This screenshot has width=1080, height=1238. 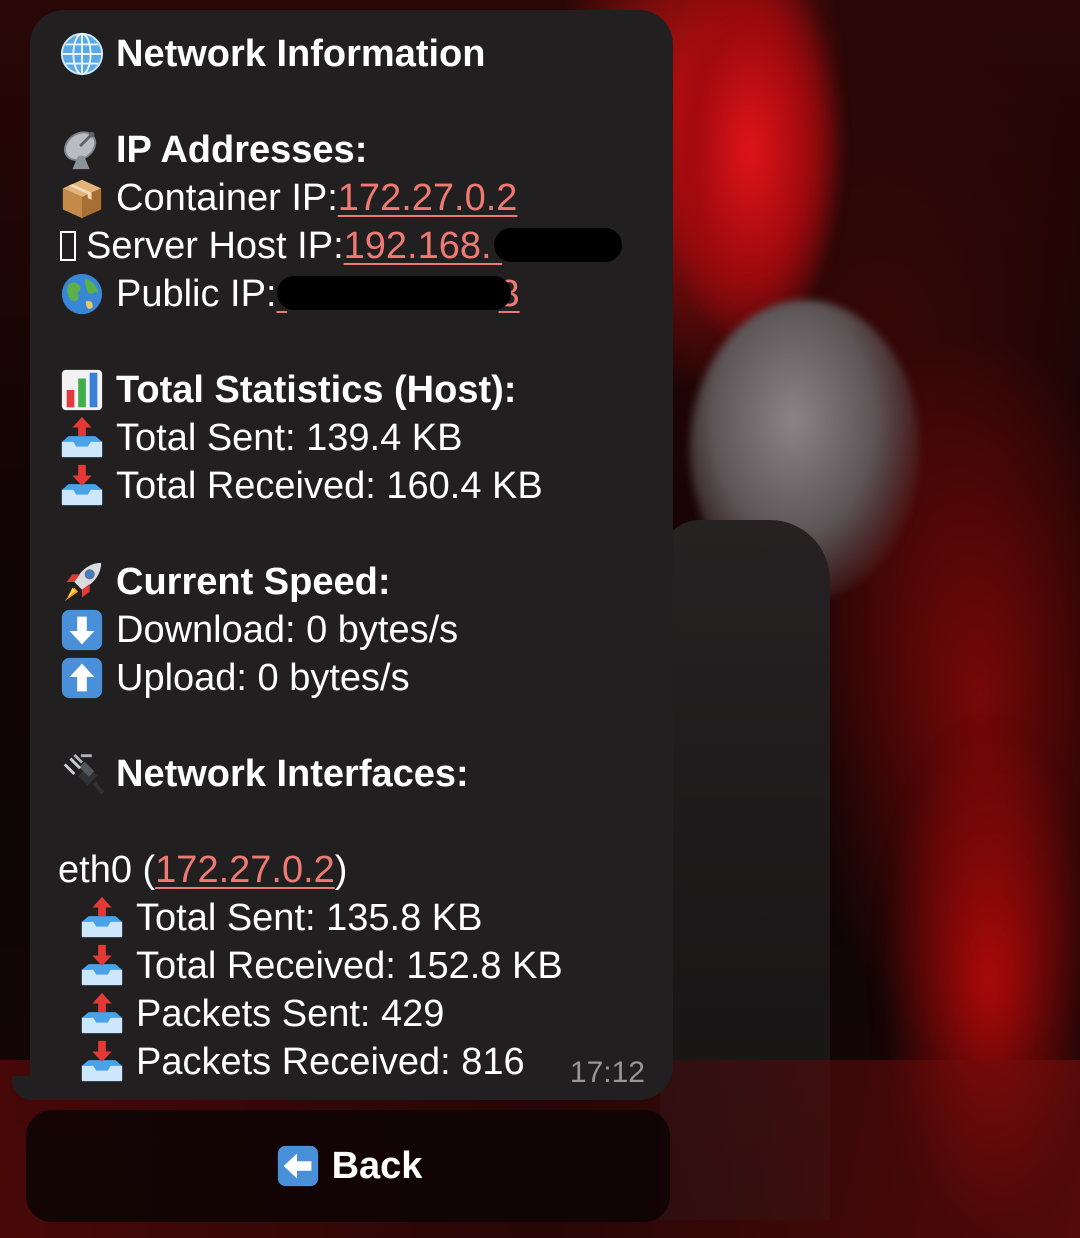 I want to click on back-button-label: Back, so click(x=377, y=1165).